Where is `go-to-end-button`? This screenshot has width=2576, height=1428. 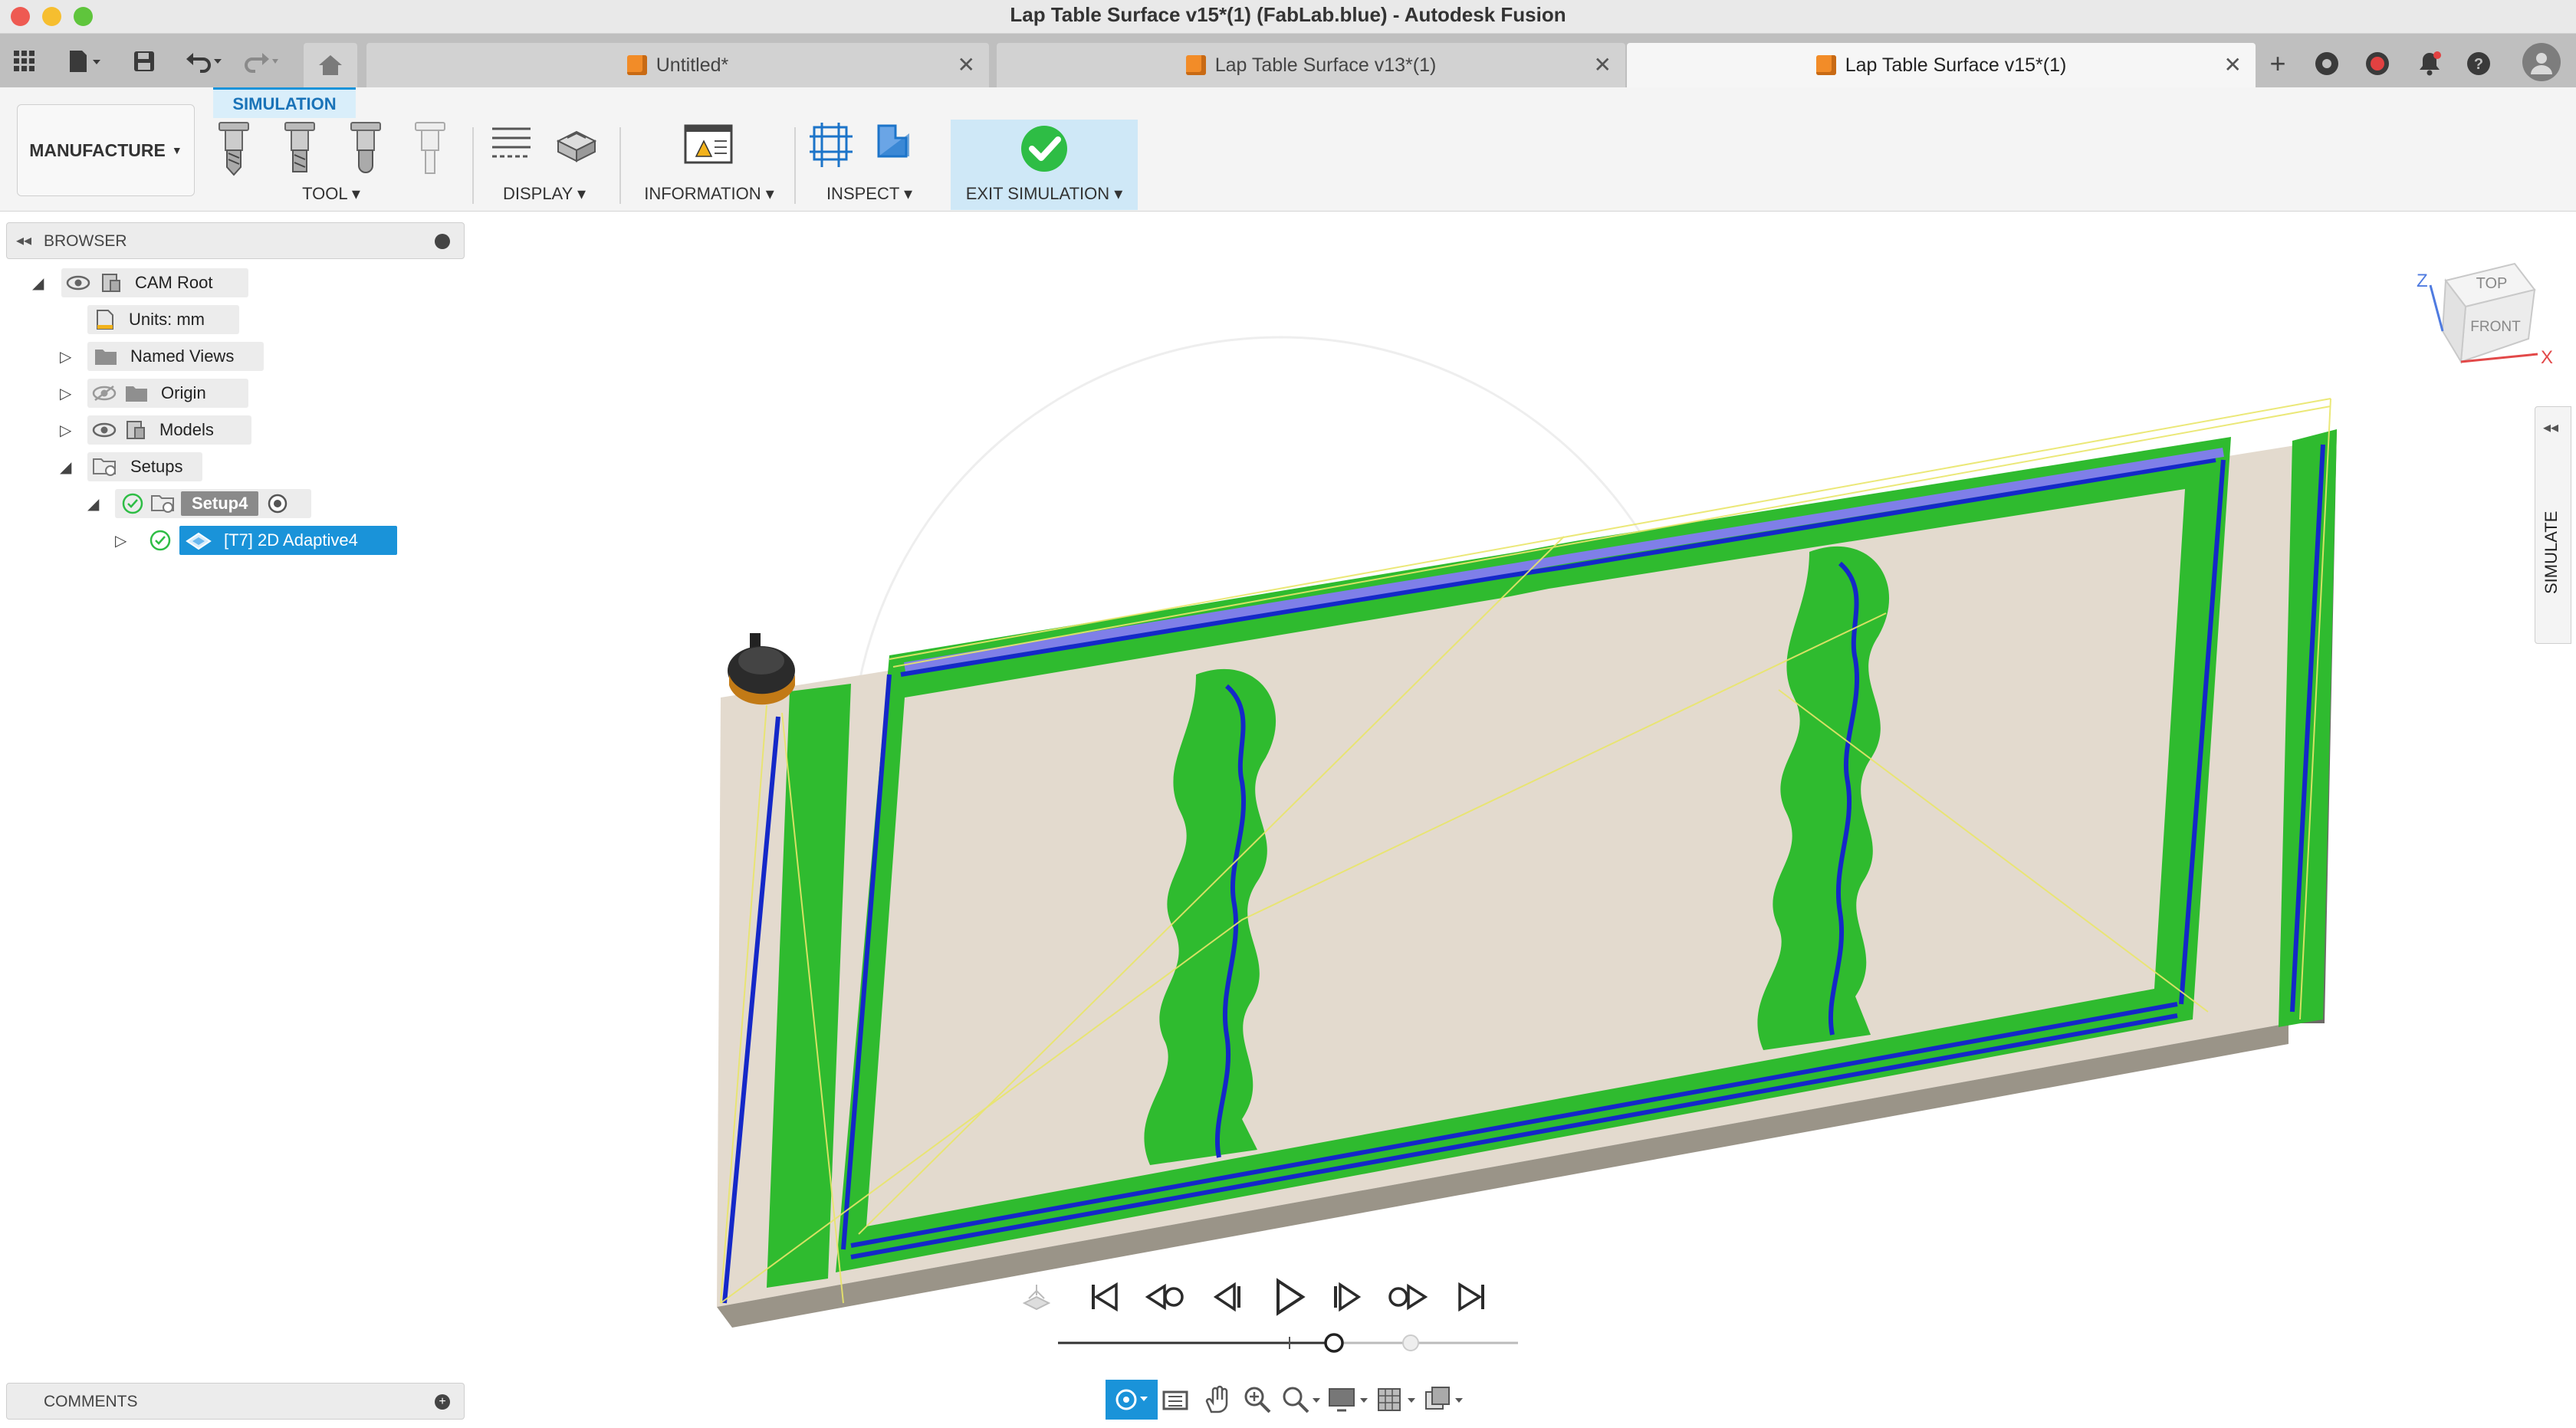 go-to-end-button is located at coordinates (1472, 1297).